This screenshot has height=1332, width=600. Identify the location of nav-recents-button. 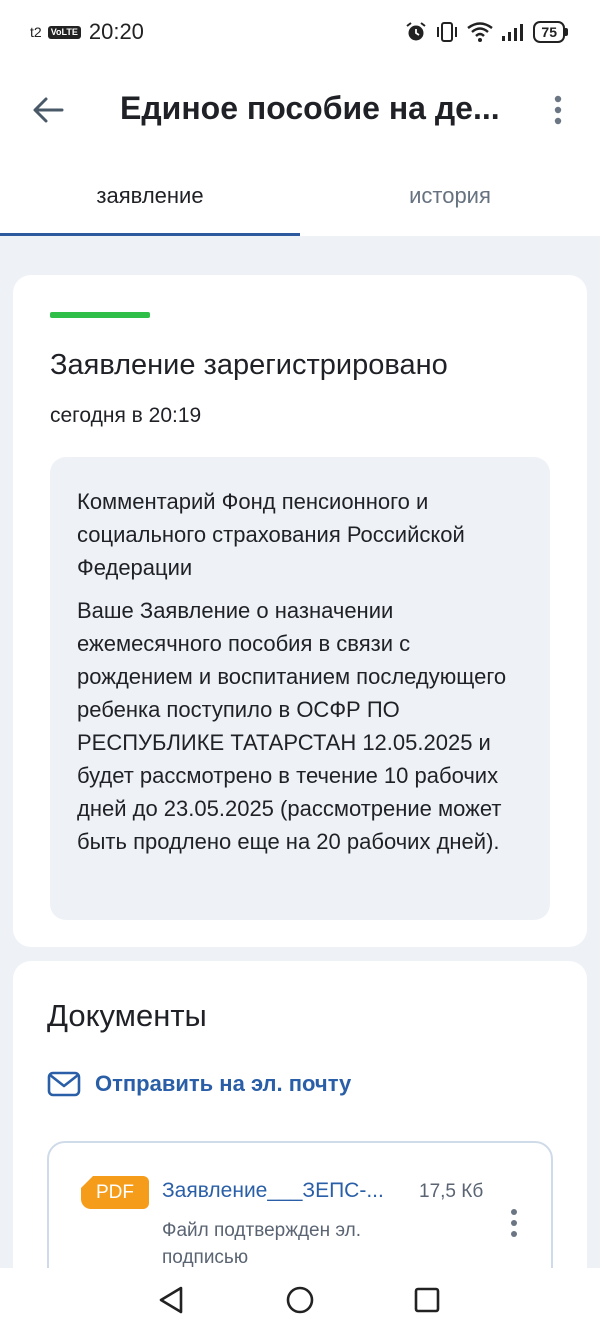
(427, 1300).